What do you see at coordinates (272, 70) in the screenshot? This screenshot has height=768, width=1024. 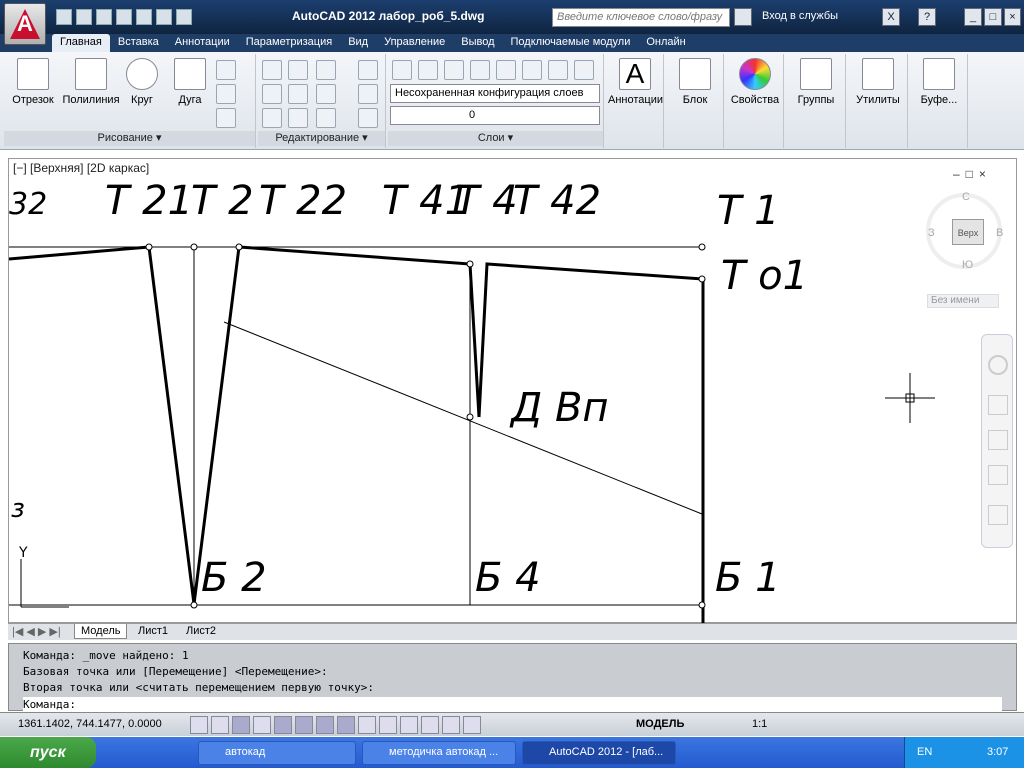 I see `move-icon` at bounding box center [272, 70].